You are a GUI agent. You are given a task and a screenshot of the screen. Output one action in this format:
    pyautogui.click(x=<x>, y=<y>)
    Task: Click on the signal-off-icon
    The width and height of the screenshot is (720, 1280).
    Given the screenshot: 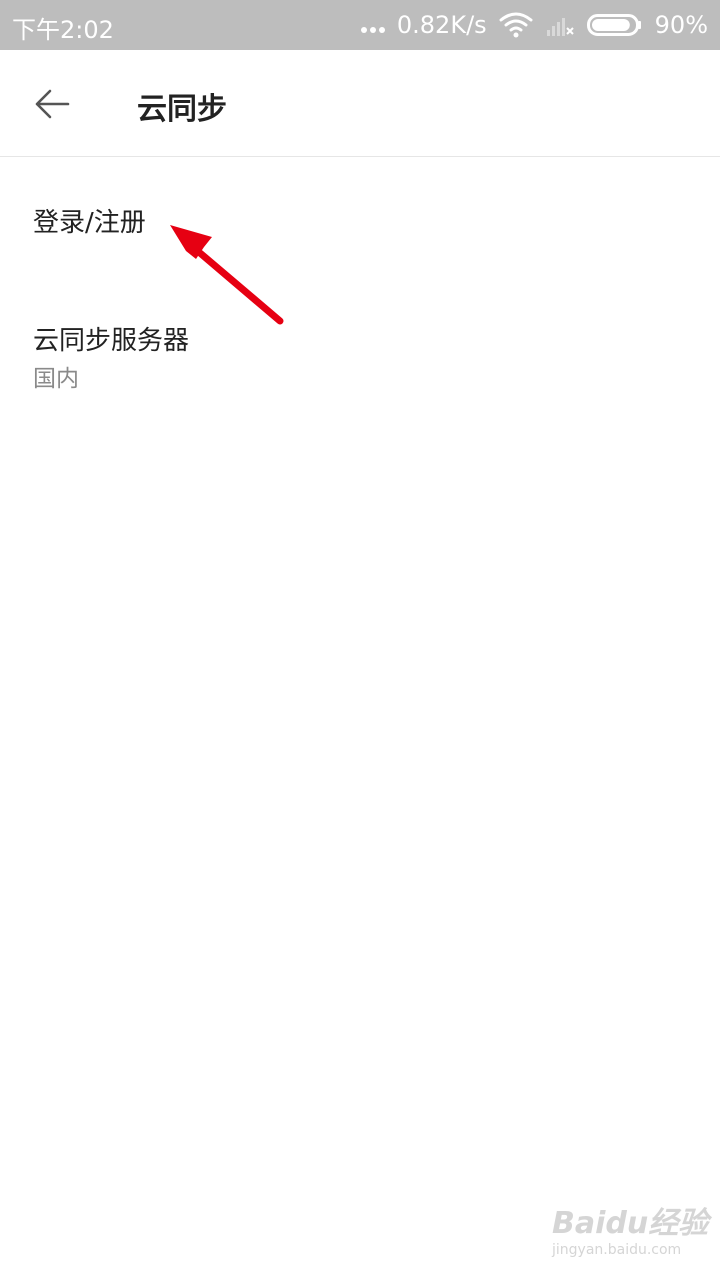 What is the action you would take?
    pyautogui.click(x=560, y=27)
    